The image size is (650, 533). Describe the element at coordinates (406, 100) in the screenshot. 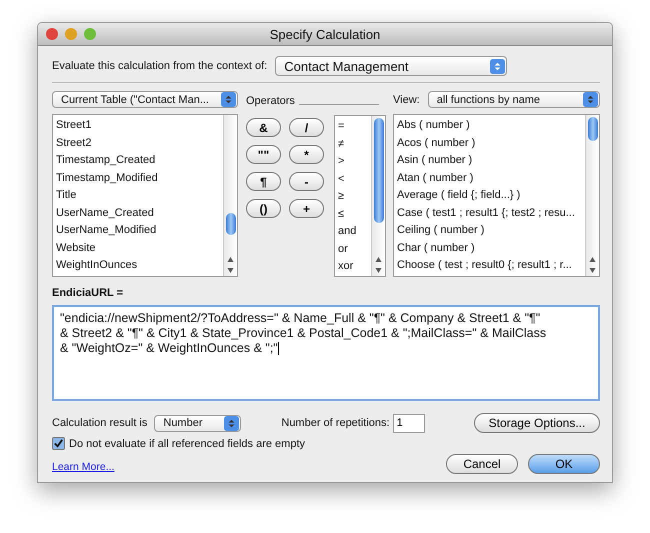

I see `view-label: View:` at that location.